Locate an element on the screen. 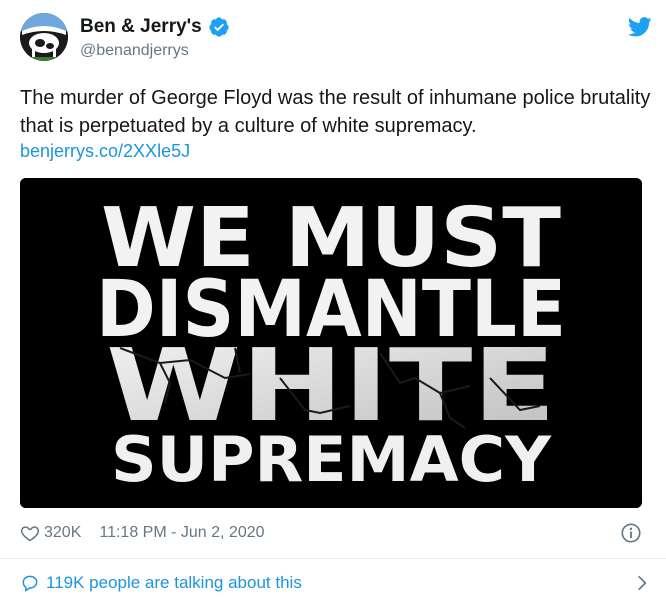  avatar-logo is located at coordinates (44, 37).